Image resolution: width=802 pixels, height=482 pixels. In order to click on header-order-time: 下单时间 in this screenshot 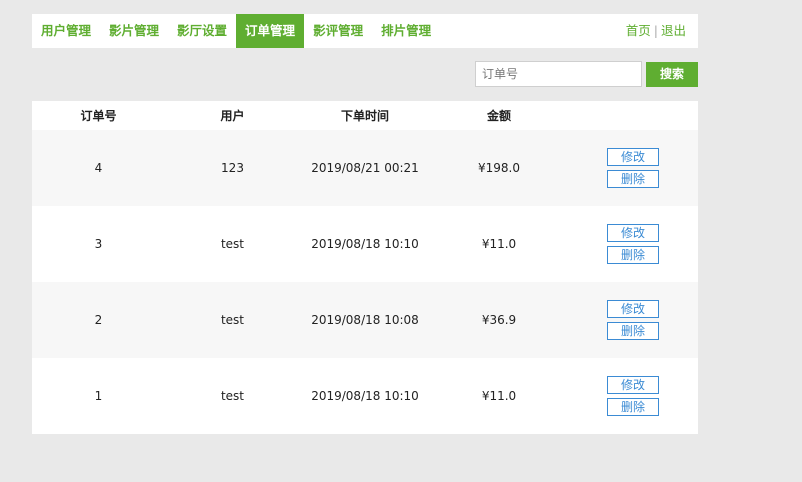, I will do `click(364, 116)`.